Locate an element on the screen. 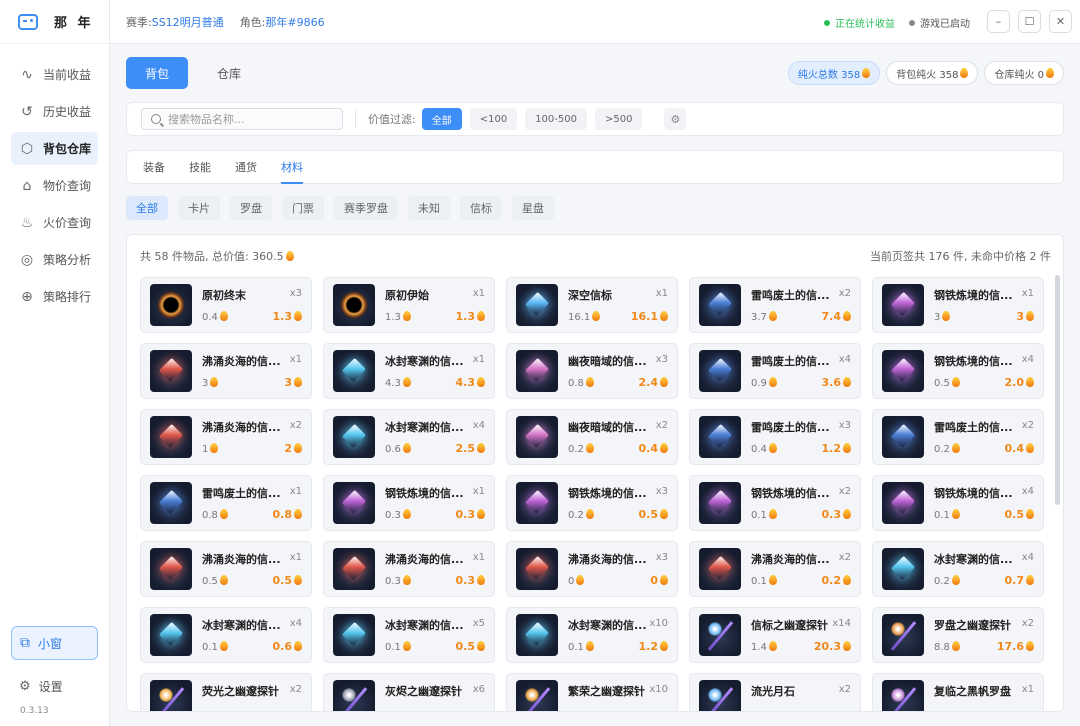 The image size is (1080, 726). filter-settings-button: ⚙ is located at coordinates (675, 119).